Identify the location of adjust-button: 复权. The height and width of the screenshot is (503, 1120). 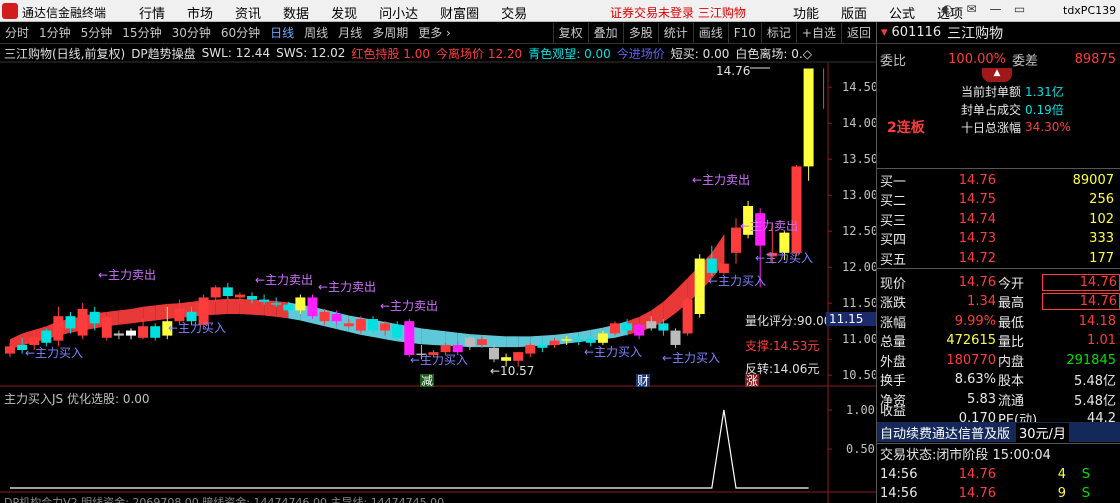
(570, 32).